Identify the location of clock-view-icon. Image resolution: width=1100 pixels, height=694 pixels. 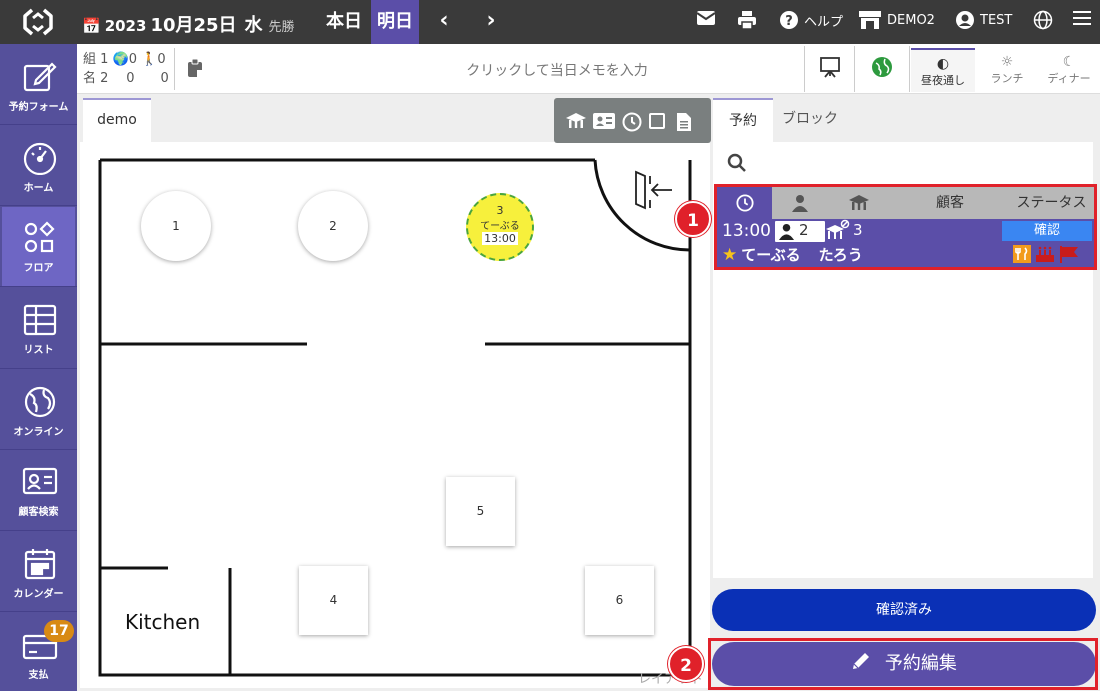
(632, 122).